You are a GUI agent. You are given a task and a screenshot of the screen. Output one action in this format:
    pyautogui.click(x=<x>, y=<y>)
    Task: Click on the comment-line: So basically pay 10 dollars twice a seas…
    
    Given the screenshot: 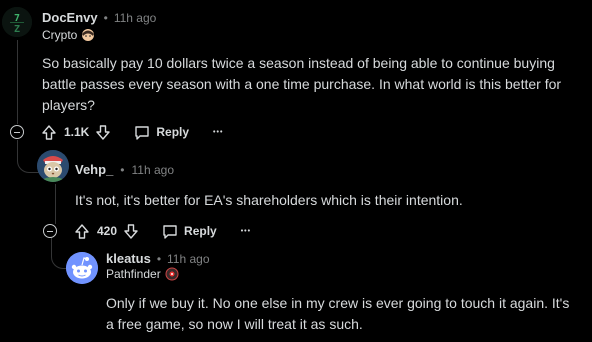 What is the action you would take?
    pyautogui.click(x=298, y=63)
    